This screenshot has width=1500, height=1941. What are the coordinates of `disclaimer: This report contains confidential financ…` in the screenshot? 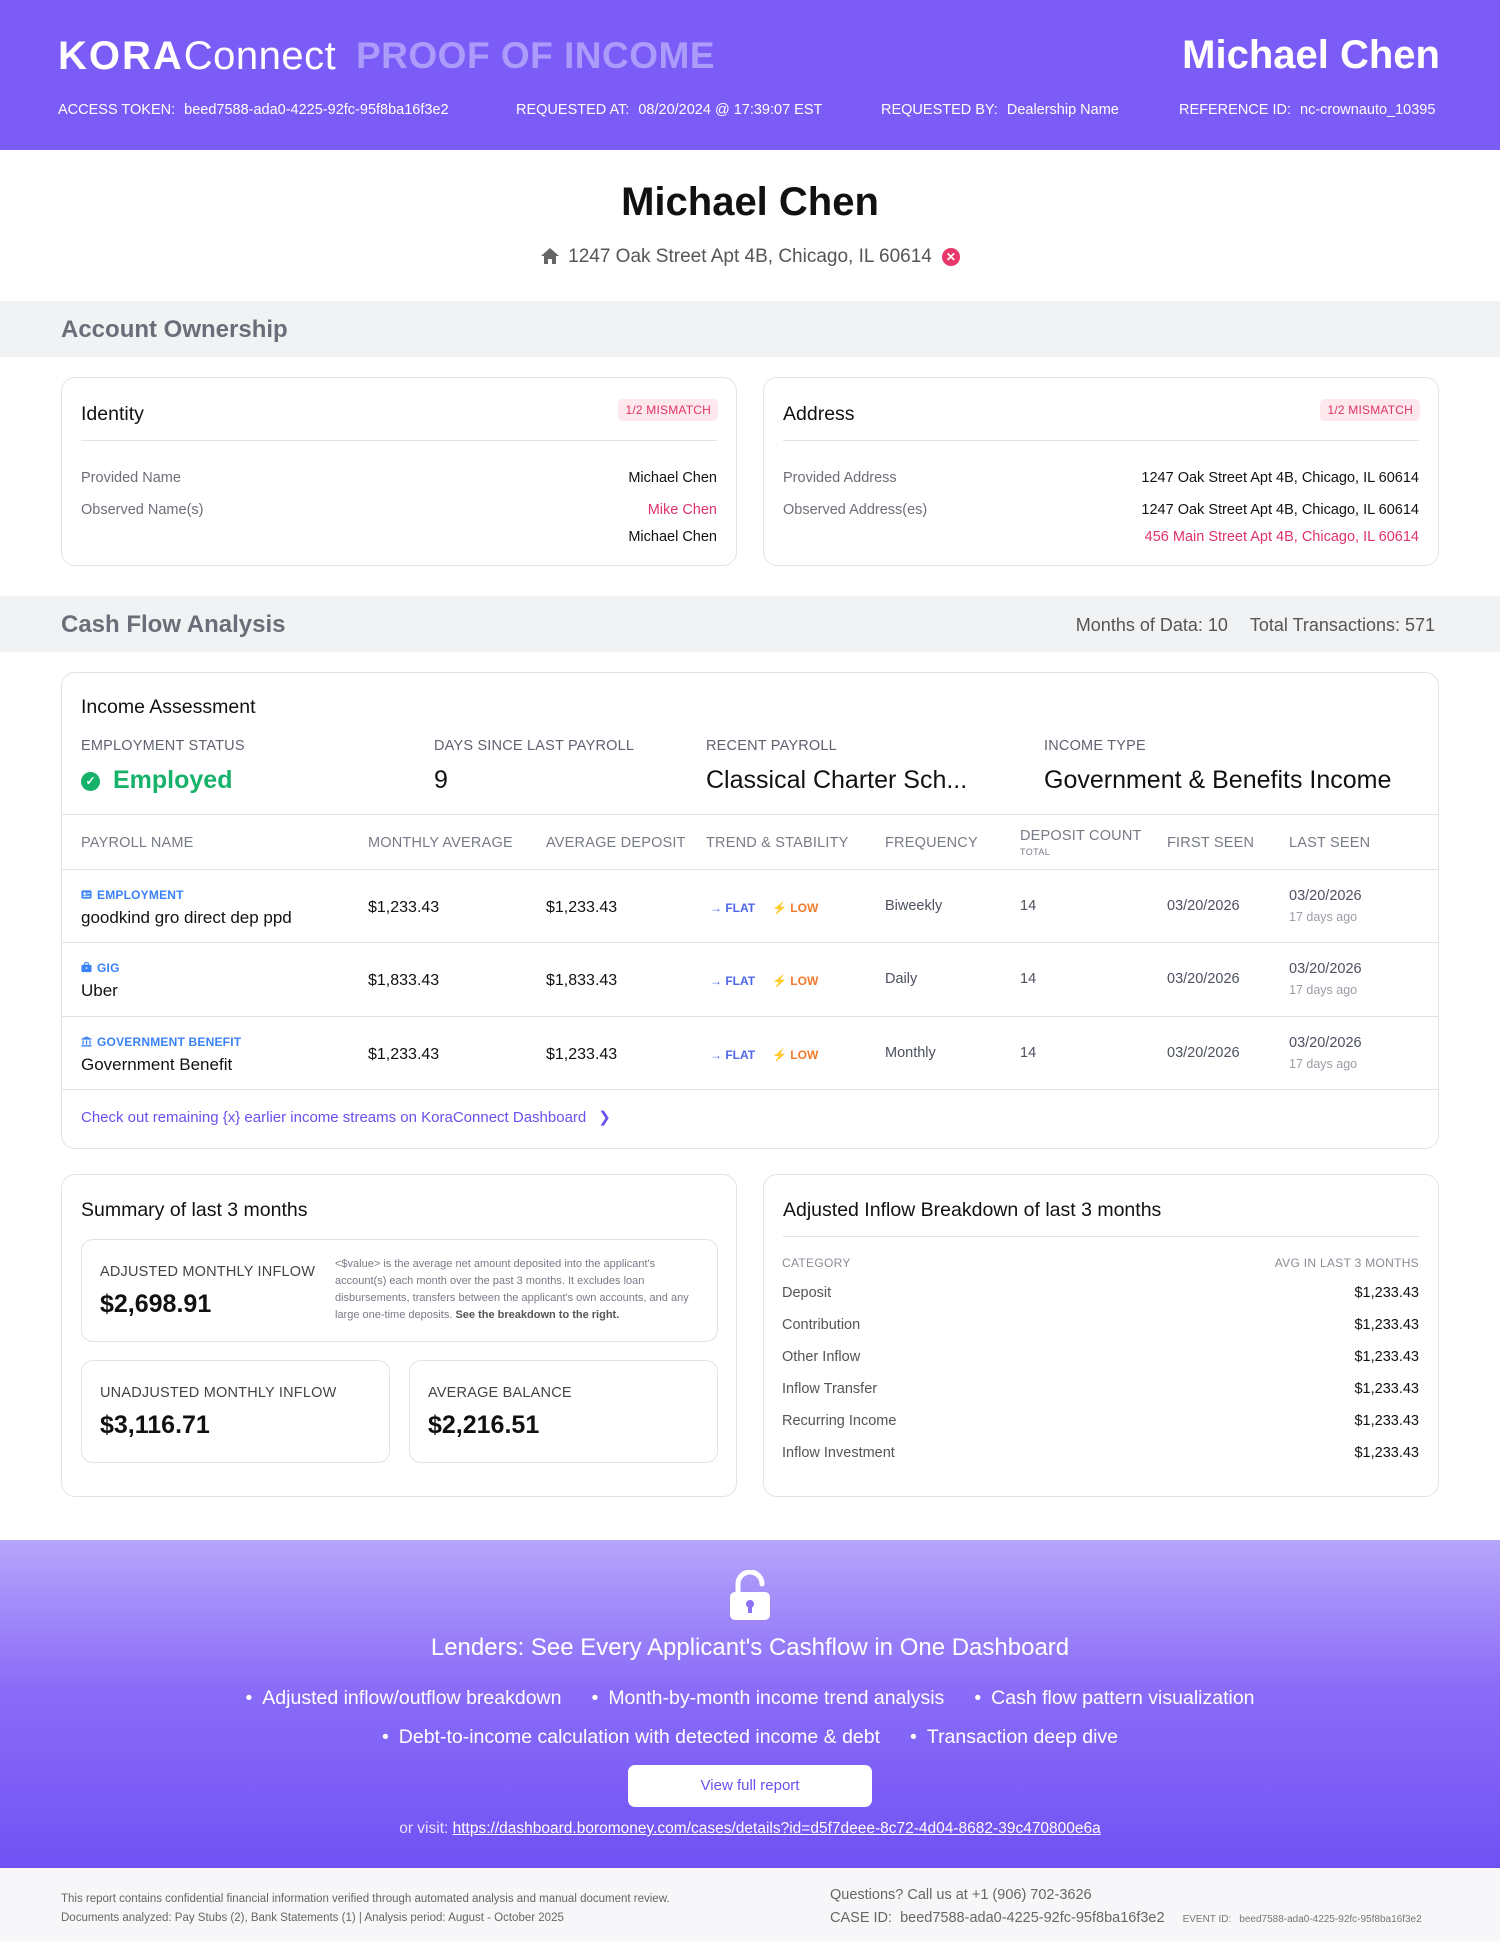 It's located at (365, 1908).